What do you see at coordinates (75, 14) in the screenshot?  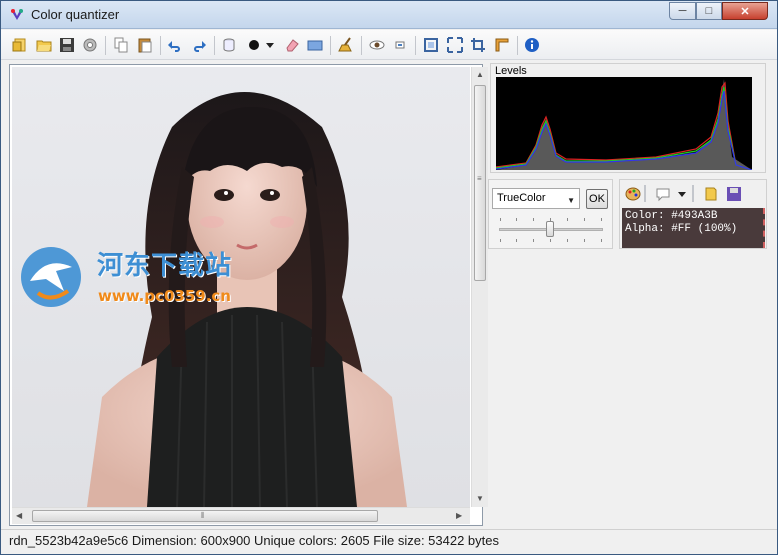 I see `window-title: Color quantizer` at bounding box center [75, 14].